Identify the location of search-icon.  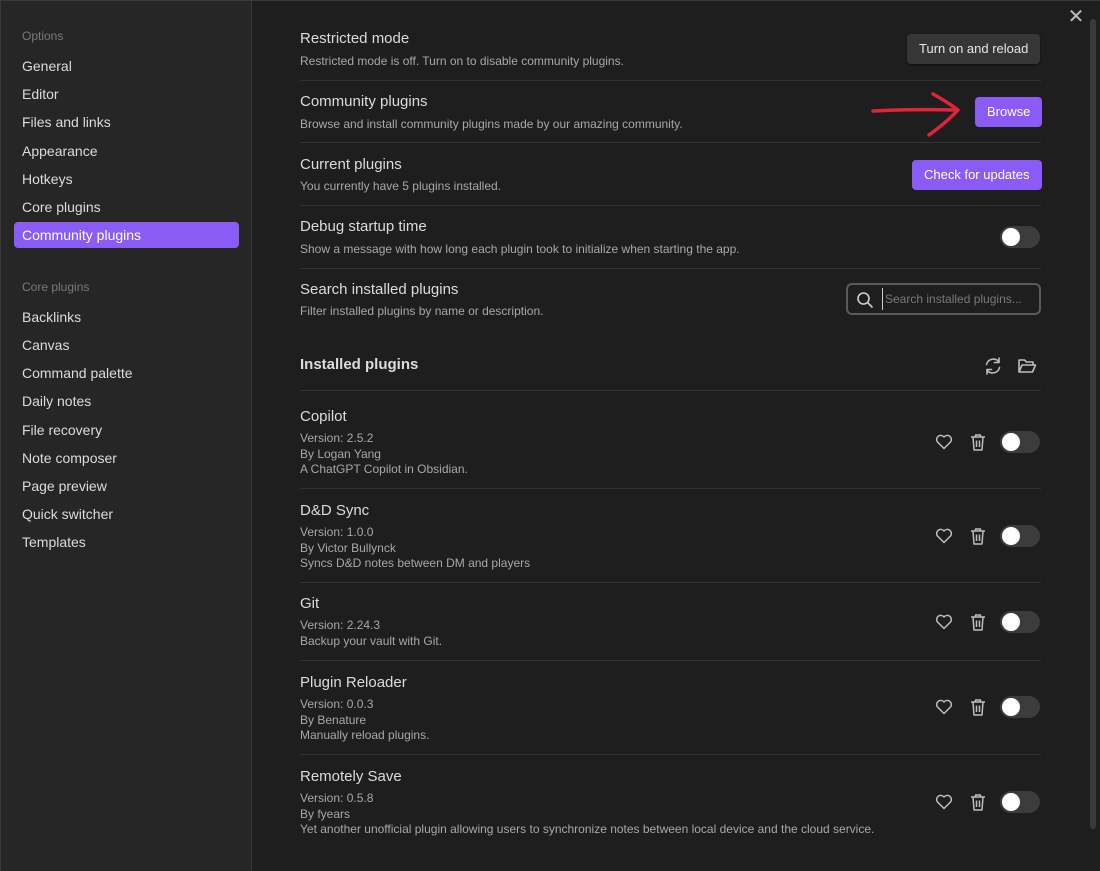
(865, 300).